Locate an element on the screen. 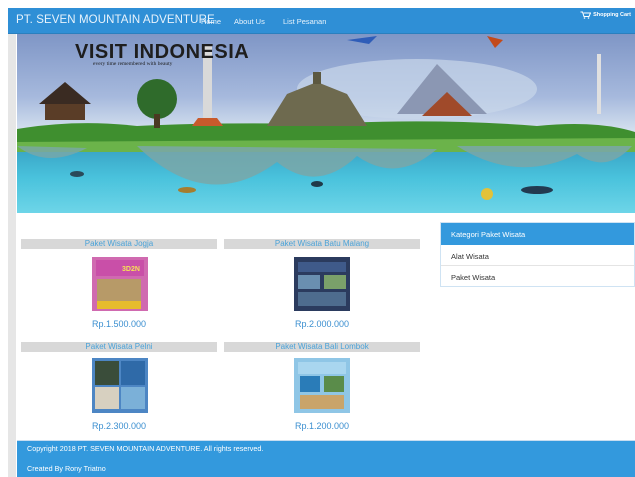 The image size is (635, 477). cart-label: Shopping Cart is located at coordinates (612, 15).